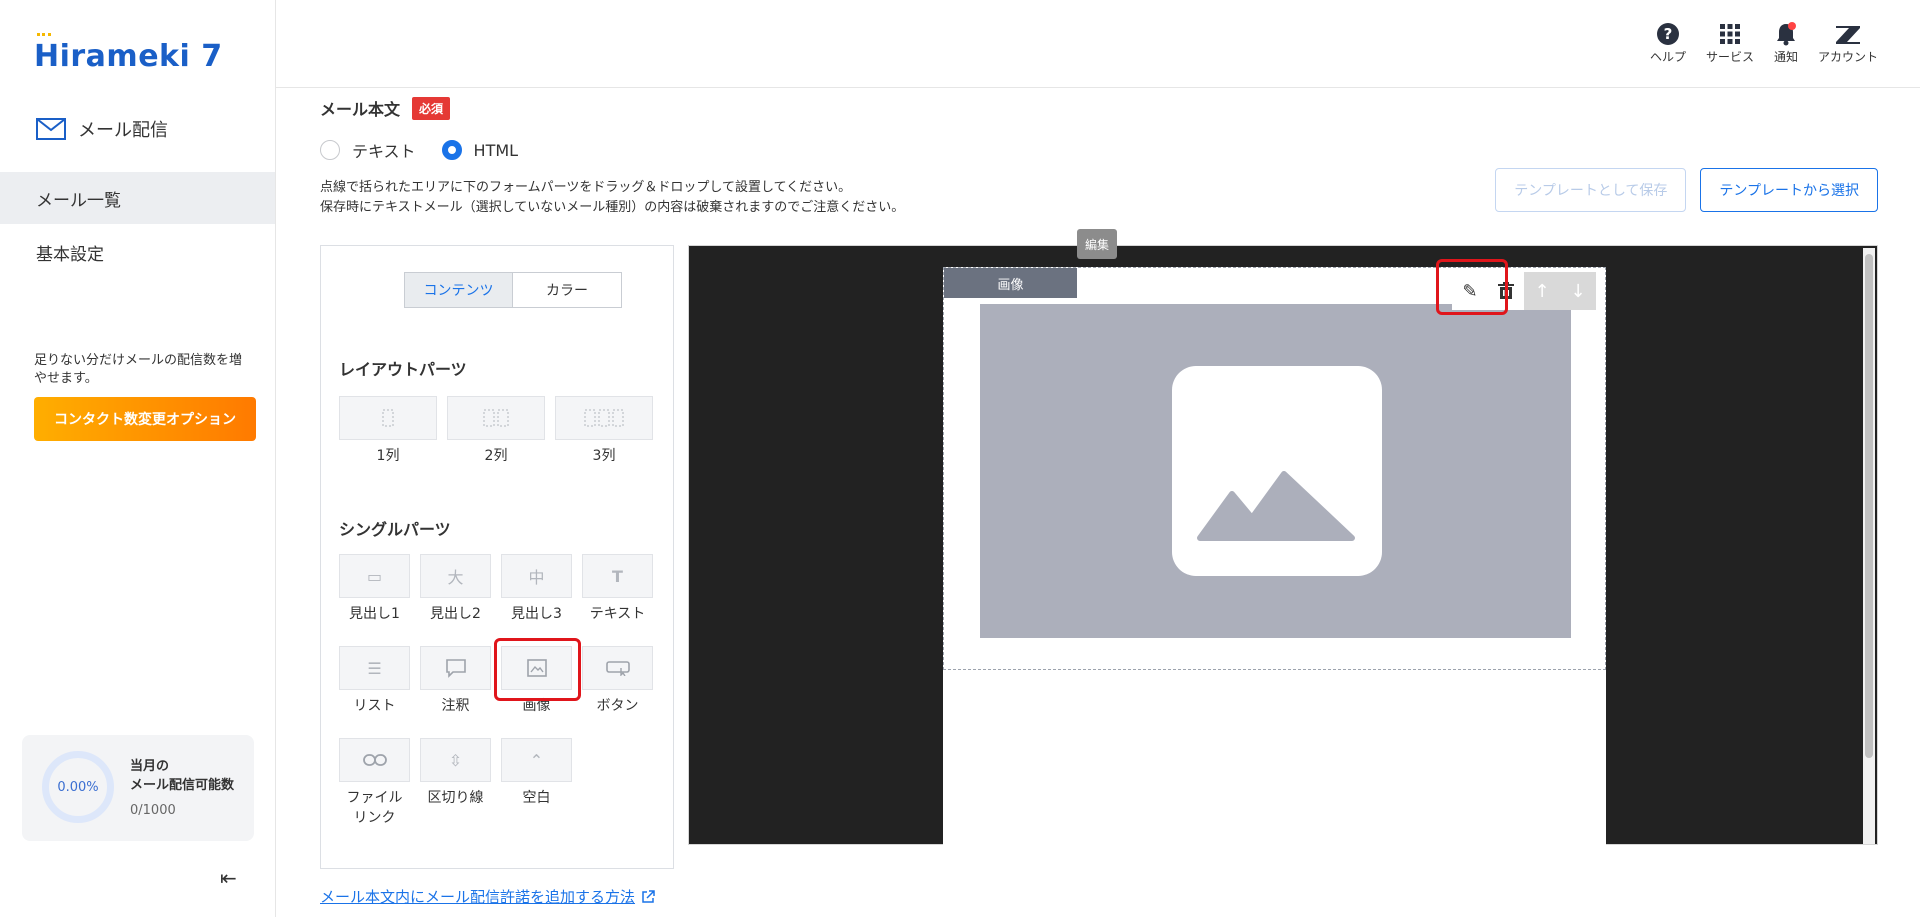 Image resolution: width=1920 pixels, height=917 pixels. What do you see at coordinates (496, 456) in the screenshot?
I see `layout-2col-label: 2列` at bounding box center [496, 456].